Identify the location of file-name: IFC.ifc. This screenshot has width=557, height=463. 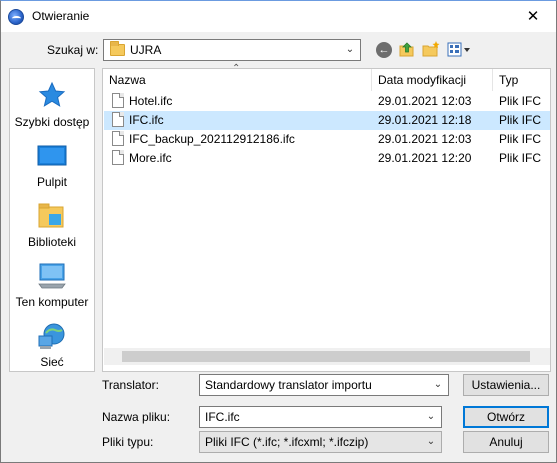
(146, 120).